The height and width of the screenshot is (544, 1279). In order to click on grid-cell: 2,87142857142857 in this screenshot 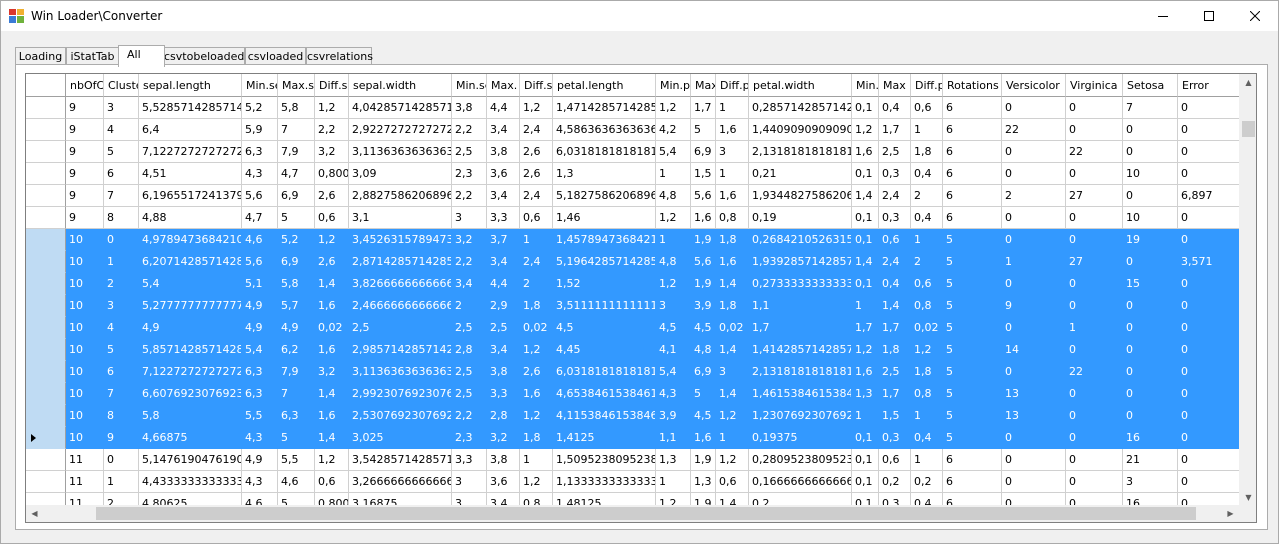, I will do `click(400, 262)`.